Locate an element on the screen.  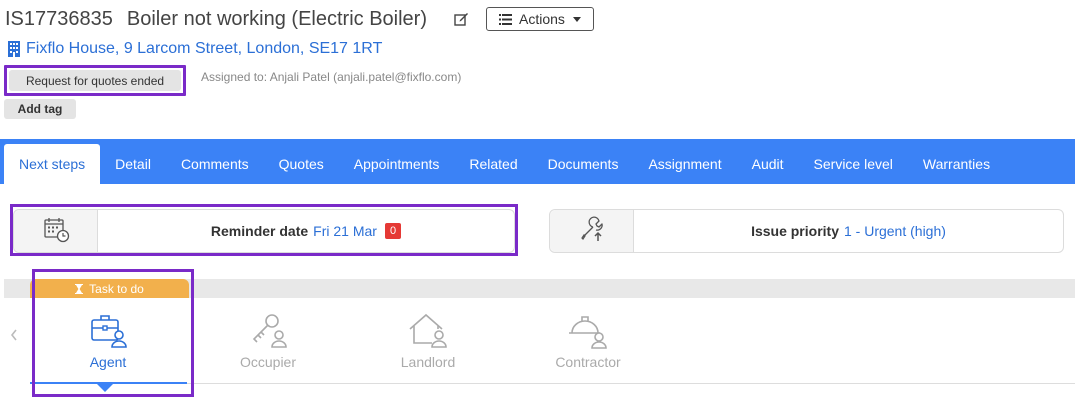
tab-assignment: Assignment is located at coordinates (684, 164).